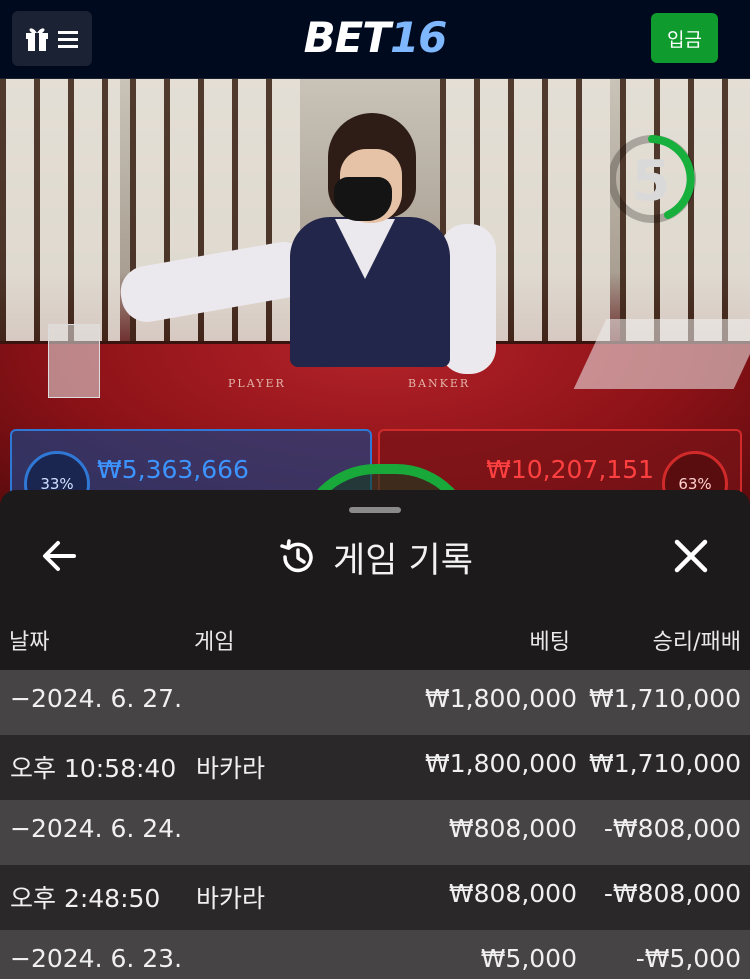  Describe the element at coordinates (403, 560) in the screenshot. I see `panel-title: 게임 기록` at that location.